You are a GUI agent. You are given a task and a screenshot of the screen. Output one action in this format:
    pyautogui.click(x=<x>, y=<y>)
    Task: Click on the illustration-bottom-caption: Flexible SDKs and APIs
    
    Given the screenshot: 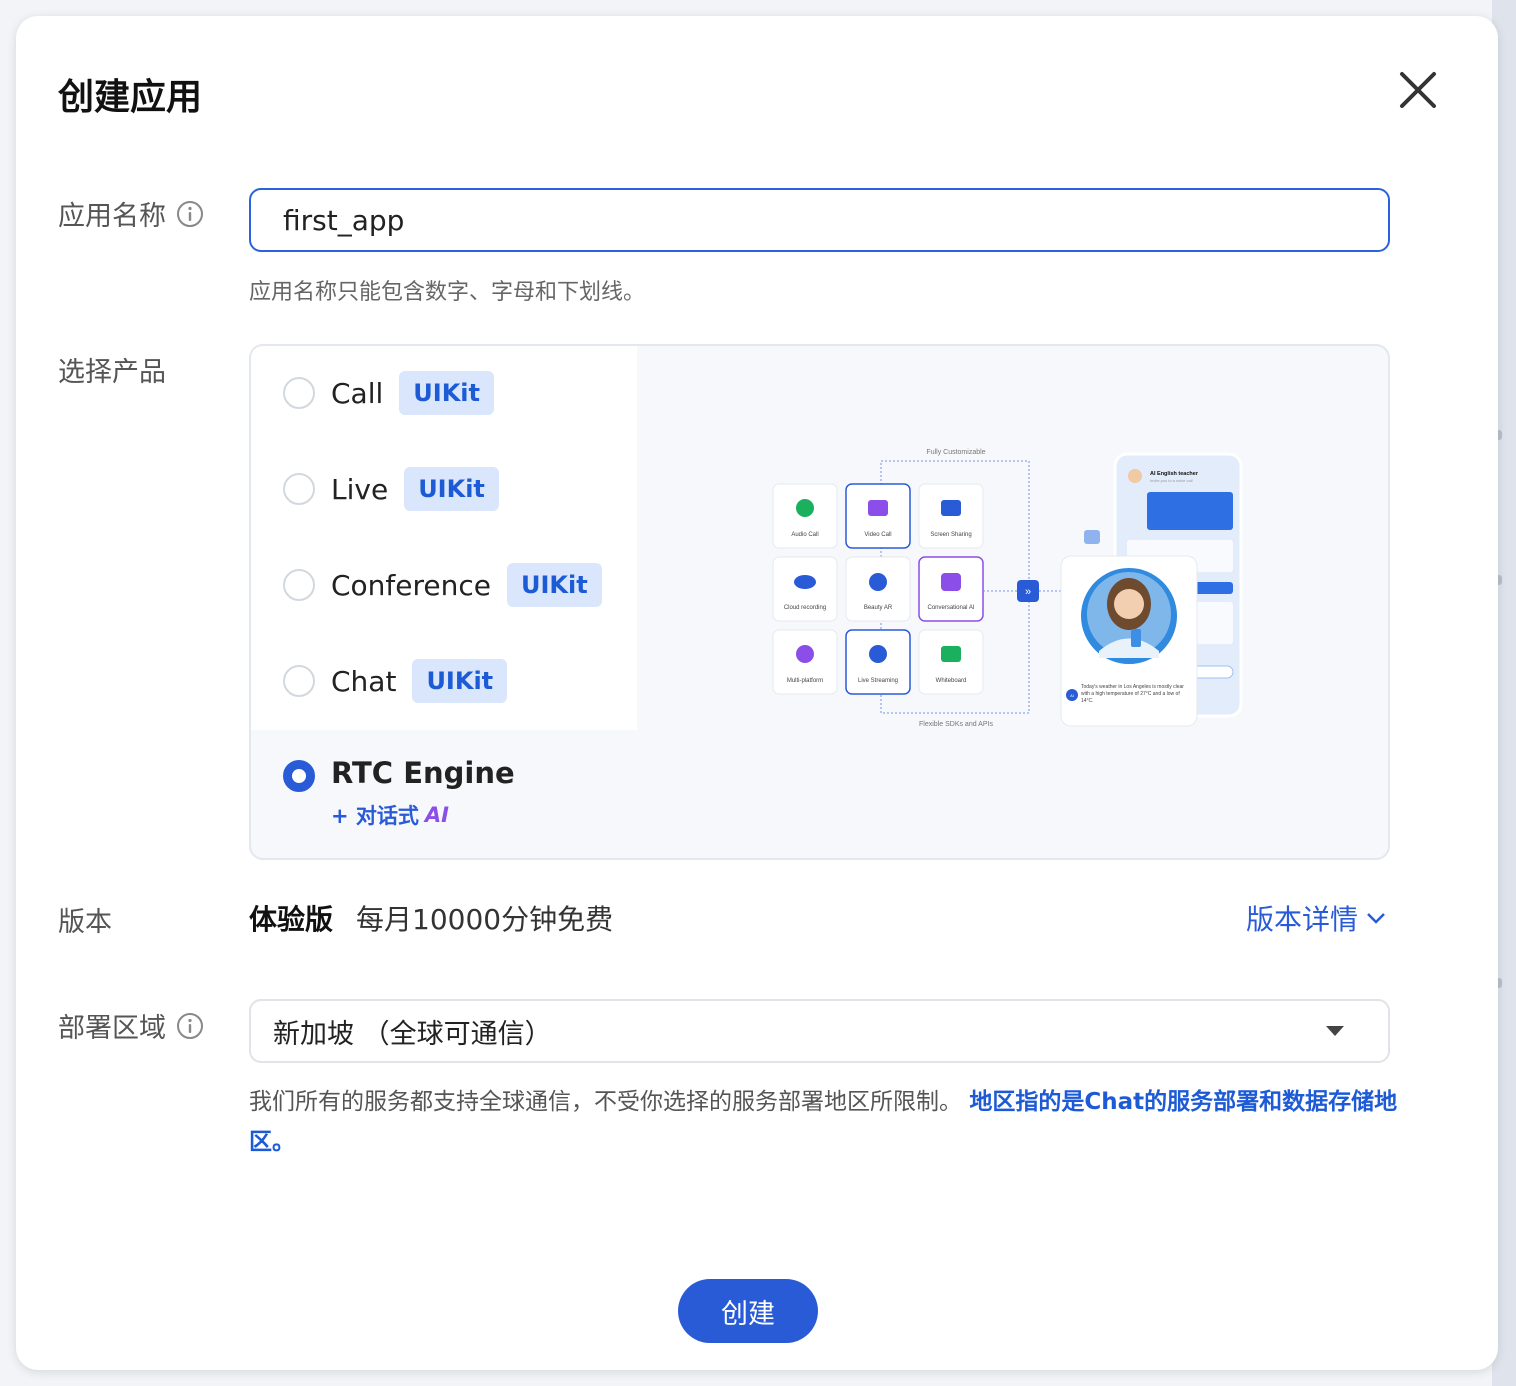 What is the action you would take?
    pyautogui.click(x=956, y=724)
    